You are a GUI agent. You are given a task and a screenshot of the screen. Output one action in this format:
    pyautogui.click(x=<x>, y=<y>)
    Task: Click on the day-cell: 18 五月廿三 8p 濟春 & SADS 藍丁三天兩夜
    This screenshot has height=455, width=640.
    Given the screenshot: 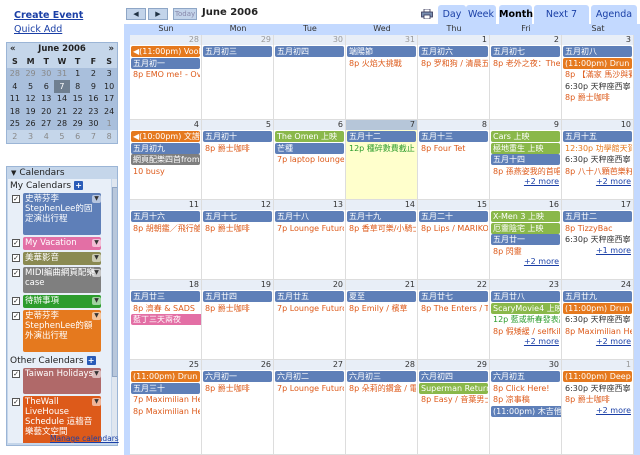 What is the action you would take?
    pyautogui.click(x=166, y=320)
    